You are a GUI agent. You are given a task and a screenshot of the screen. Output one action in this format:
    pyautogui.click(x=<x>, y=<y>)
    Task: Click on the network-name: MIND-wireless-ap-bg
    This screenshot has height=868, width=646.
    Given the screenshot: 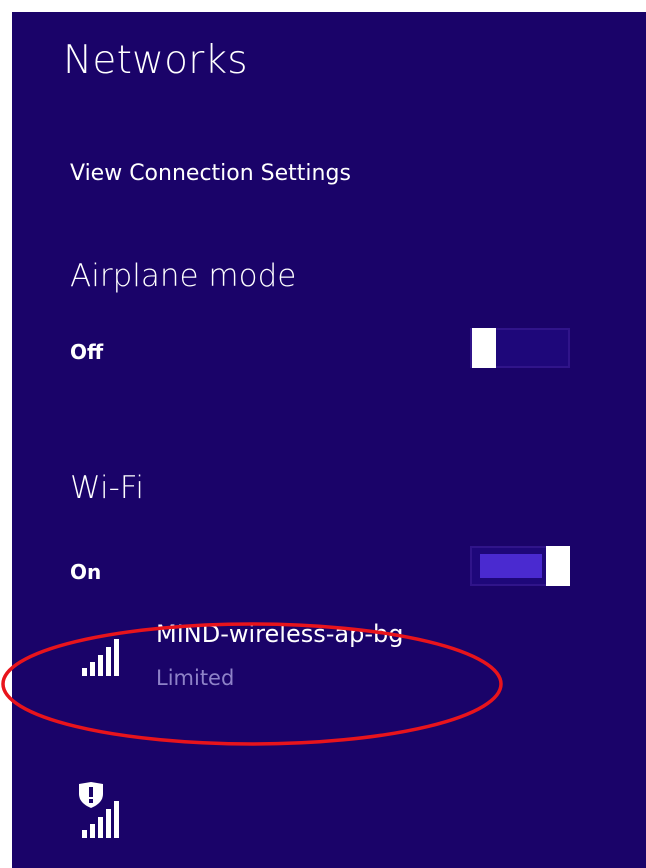 What is the action you would take?
    pyautogui.click(x=280, y=634)
    